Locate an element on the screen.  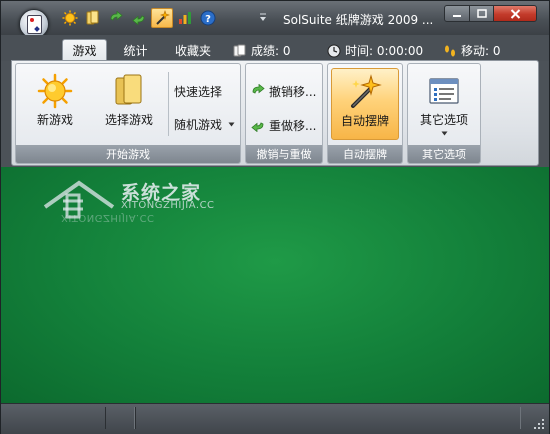
minimize-icon is located at coordinates (457, 15).